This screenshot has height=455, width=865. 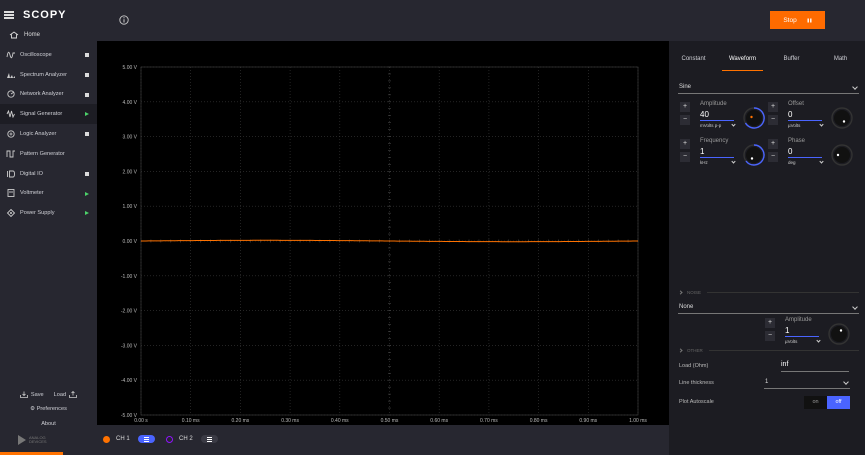 I want to click on channel-1-menu-icon, so click(x=146, y=439).